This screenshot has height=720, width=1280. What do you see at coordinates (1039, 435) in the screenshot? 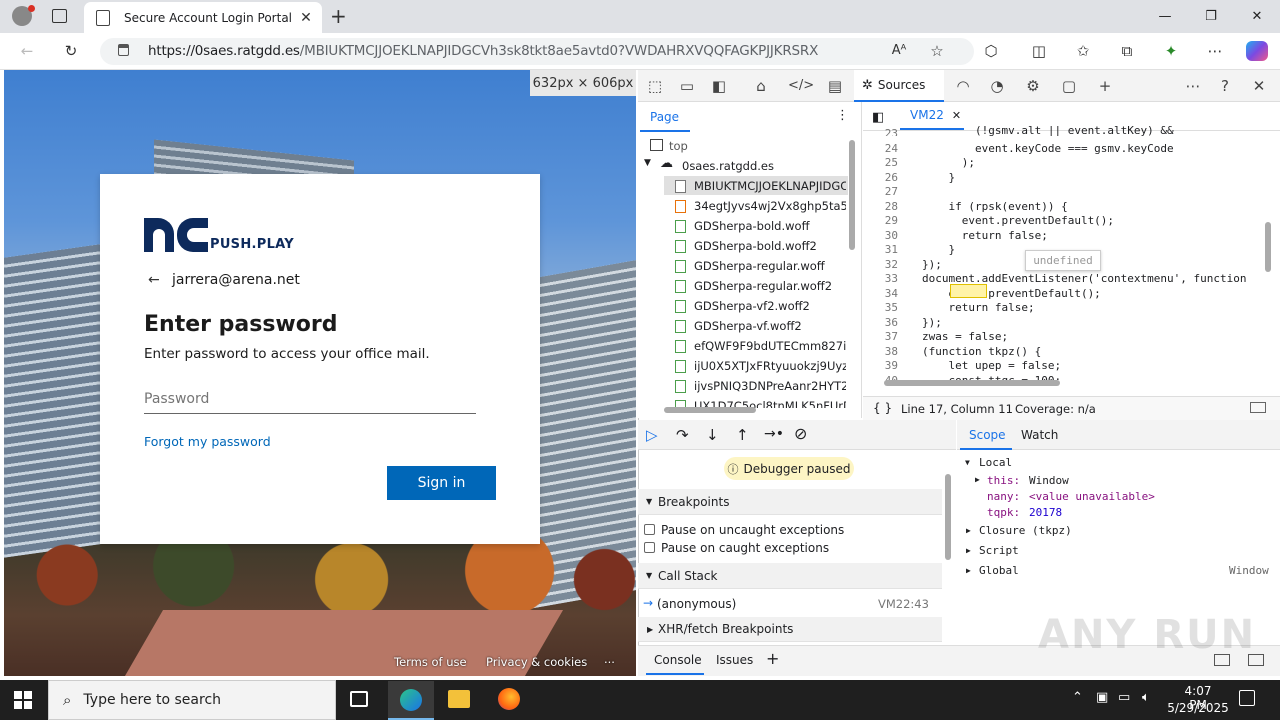
I see `watch-tab: Watch` at bounding box center [1039, 435].